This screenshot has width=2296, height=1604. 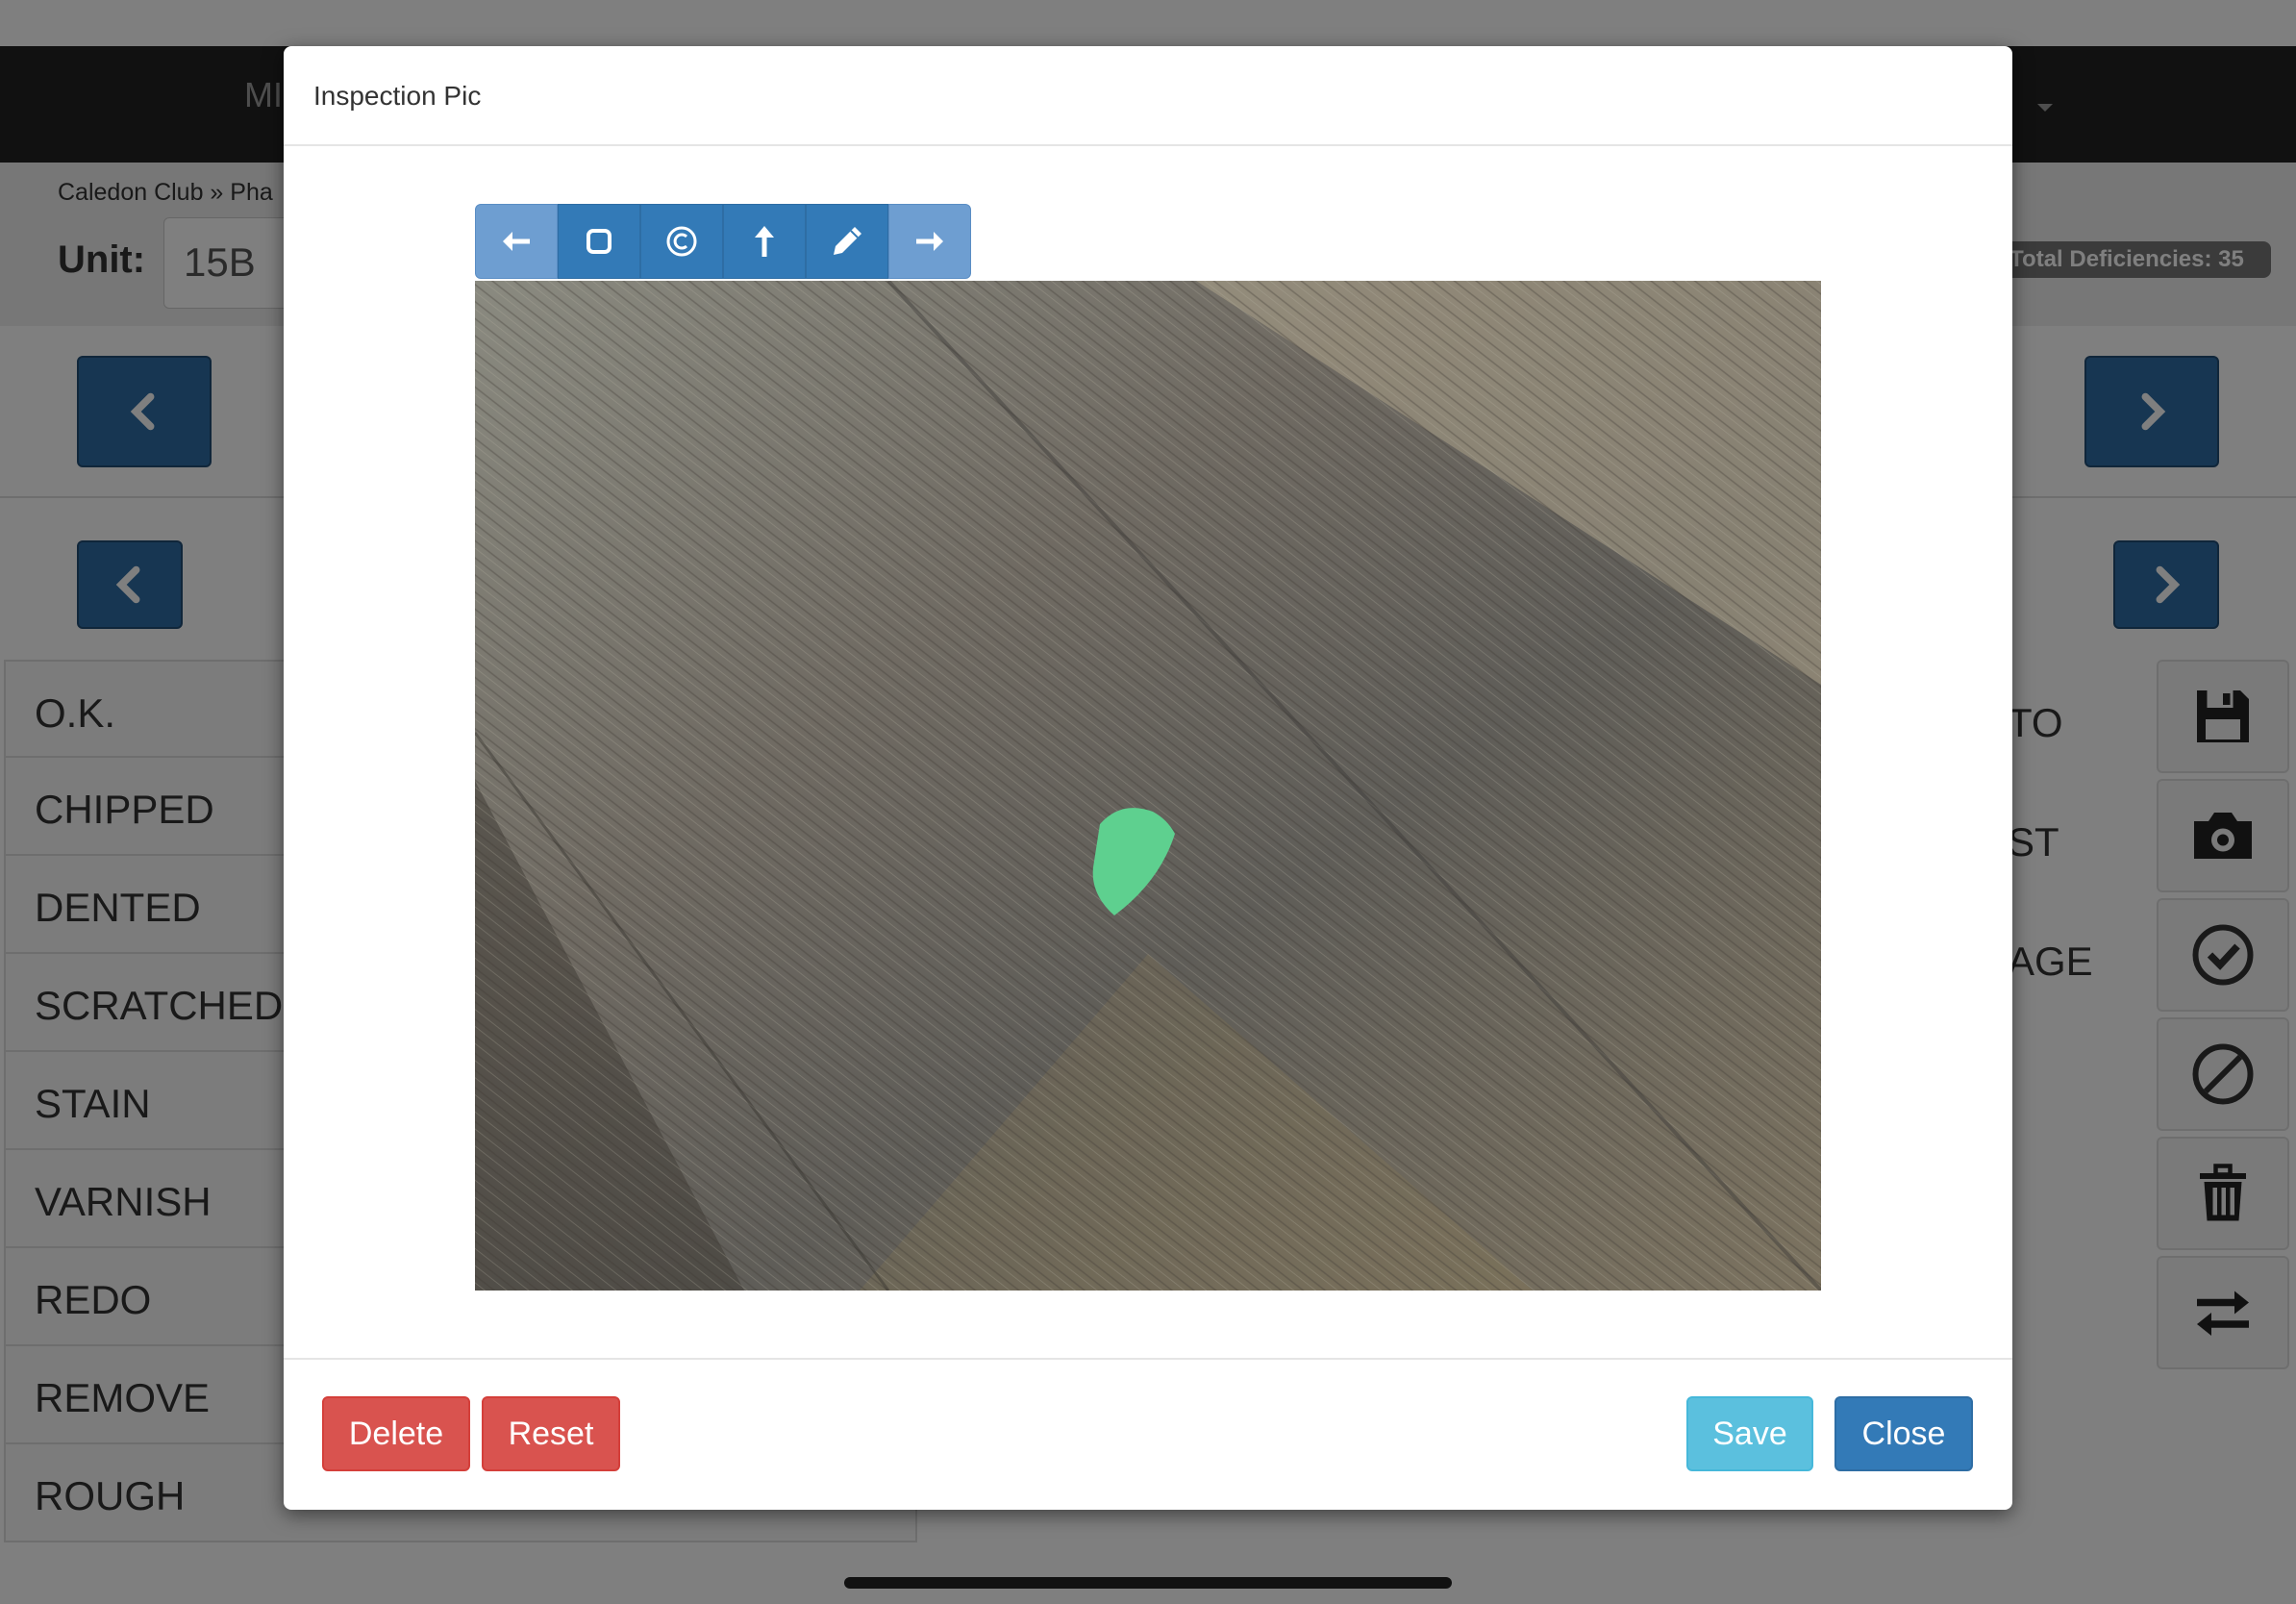 I want to click on redo-button, so click(x=929, y=241).